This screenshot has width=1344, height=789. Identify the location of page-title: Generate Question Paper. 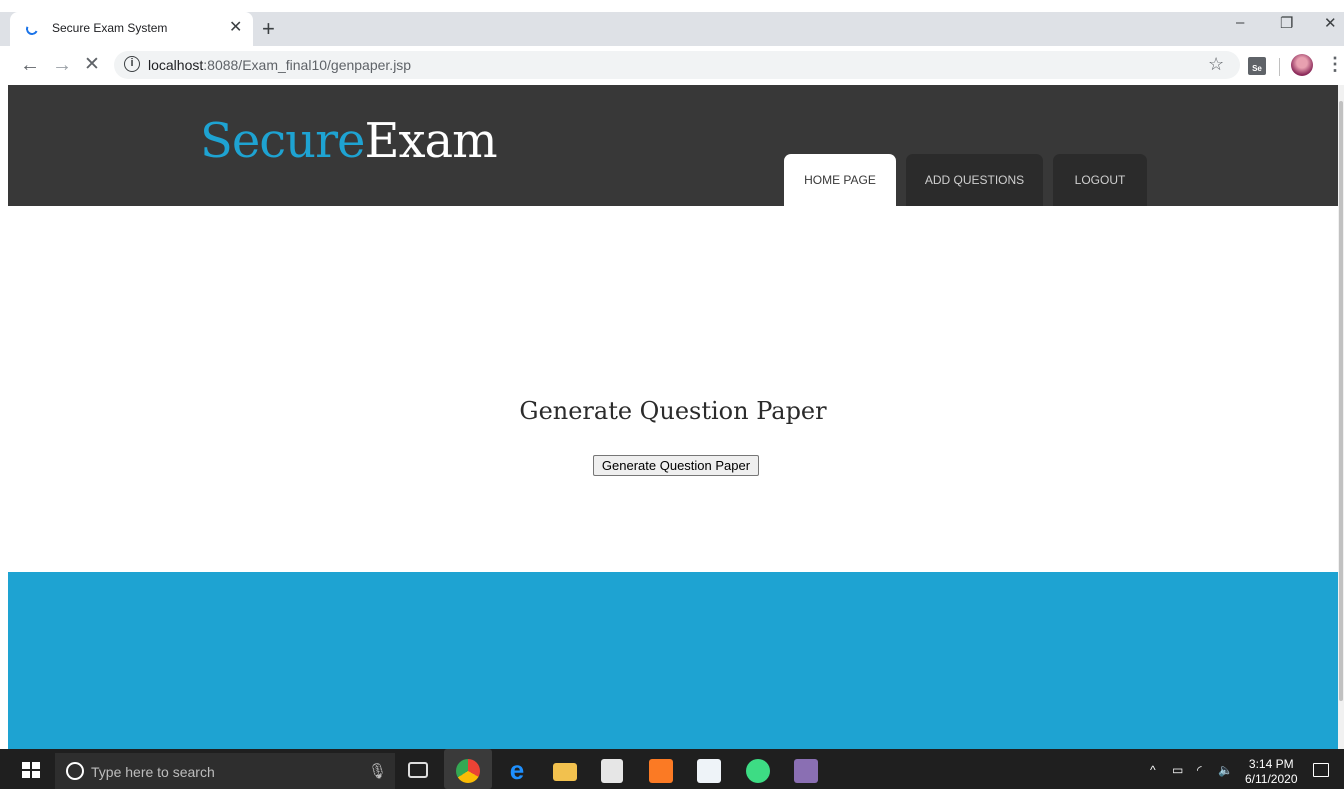
(673, 411).